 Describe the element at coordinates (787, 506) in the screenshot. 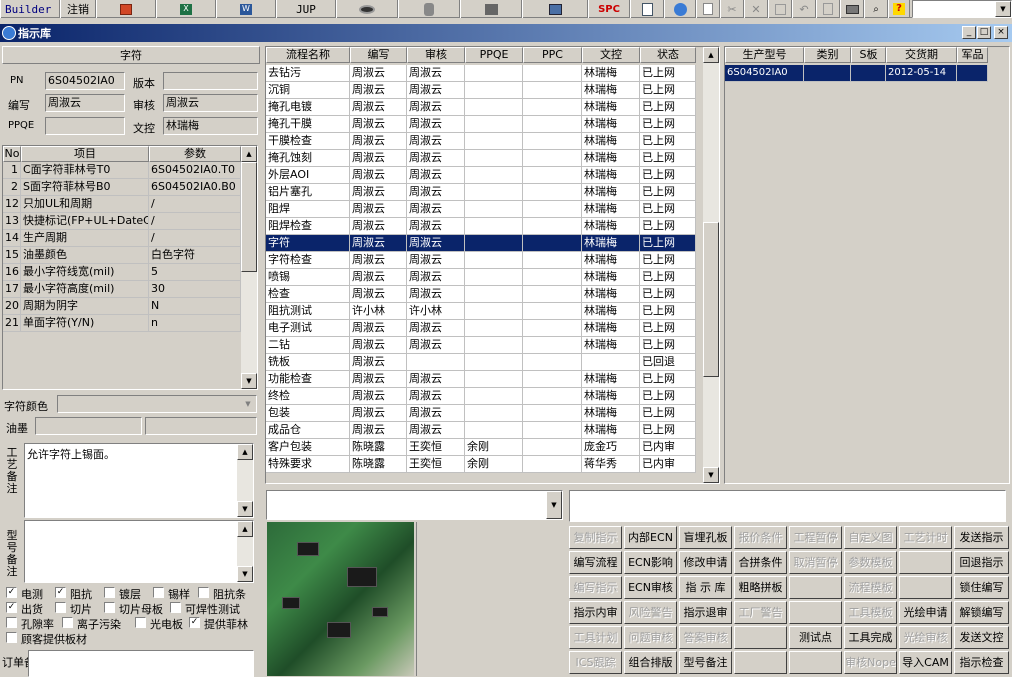

I see `memo-input` at that location.